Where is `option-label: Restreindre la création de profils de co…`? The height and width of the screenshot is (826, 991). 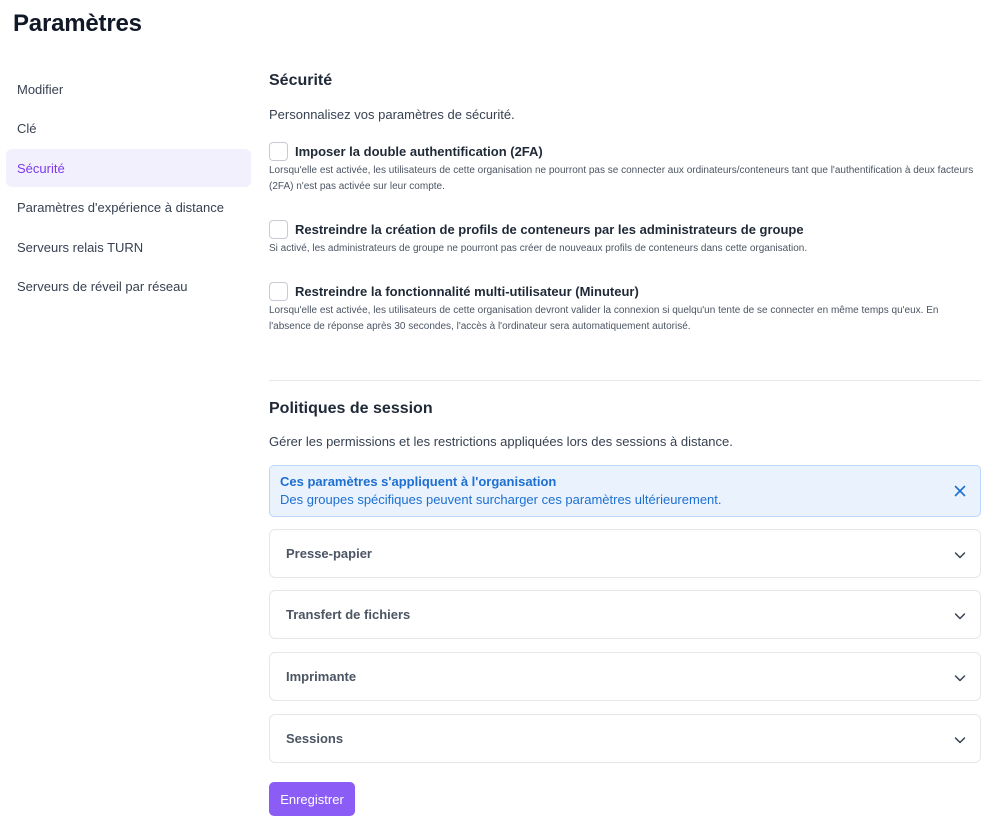
option-label: Restreindre la création de profils de co… is located at coordinates (549, 229).